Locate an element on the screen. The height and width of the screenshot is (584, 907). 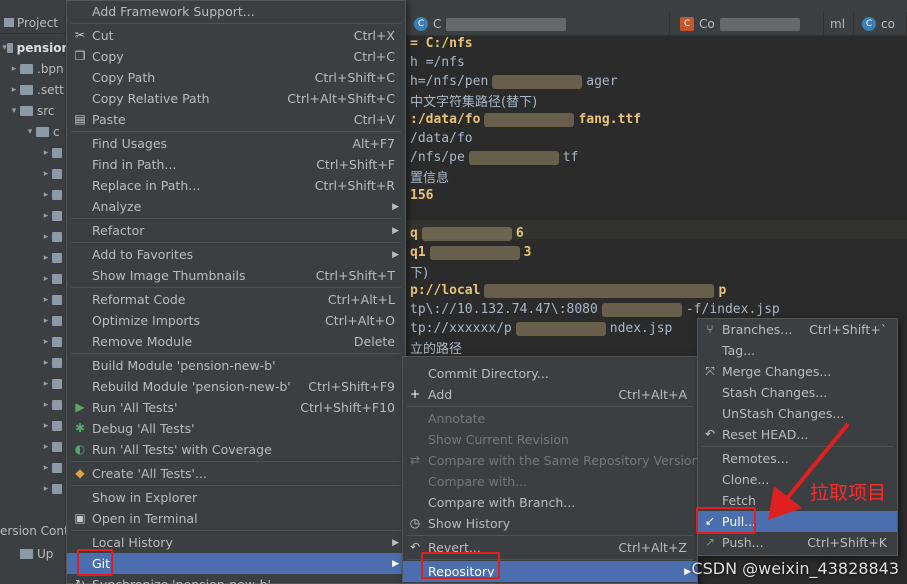
menu-separator is located at coordinates (236, 242).